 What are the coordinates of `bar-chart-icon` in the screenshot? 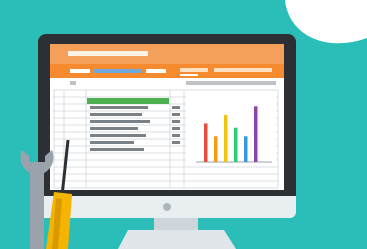 It's located at (231, 128).